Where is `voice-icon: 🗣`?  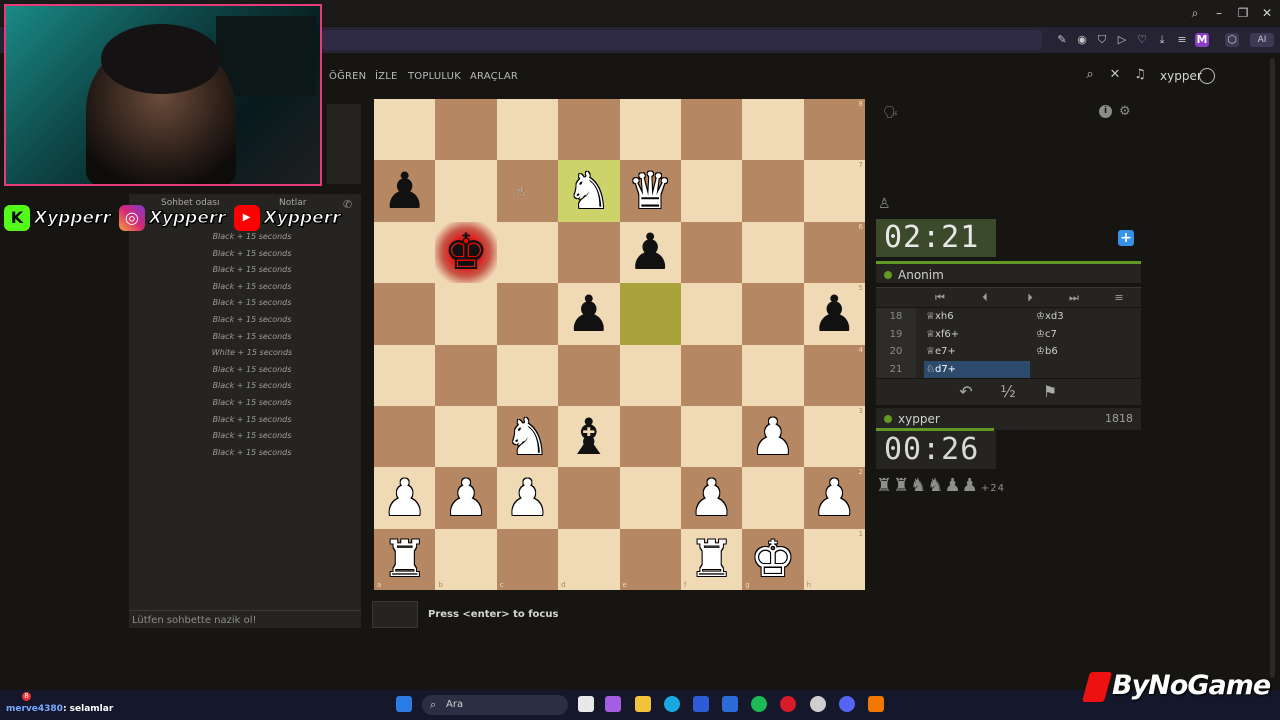 voice-icon: 🗣 is located at coordinates (892, 112).